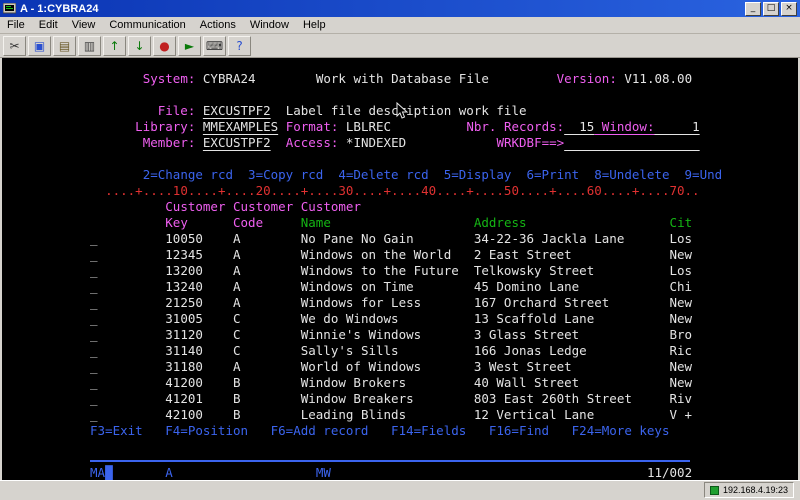  Describe the element at coordinates (571, 366) in the screenshot. I see `record-address: 3 West Street` at that location.